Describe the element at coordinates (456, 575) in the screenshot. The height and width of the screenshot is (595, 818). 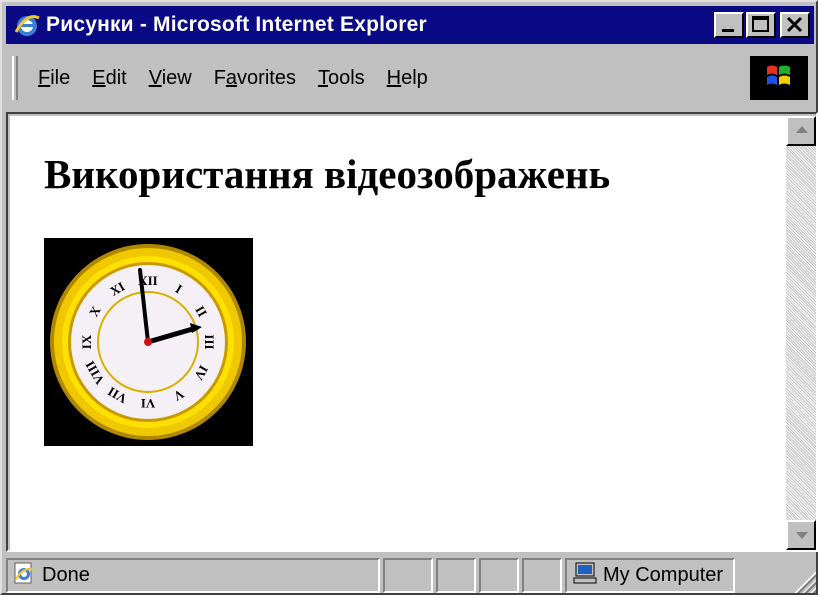
I see `status-panel-offline` at that location.